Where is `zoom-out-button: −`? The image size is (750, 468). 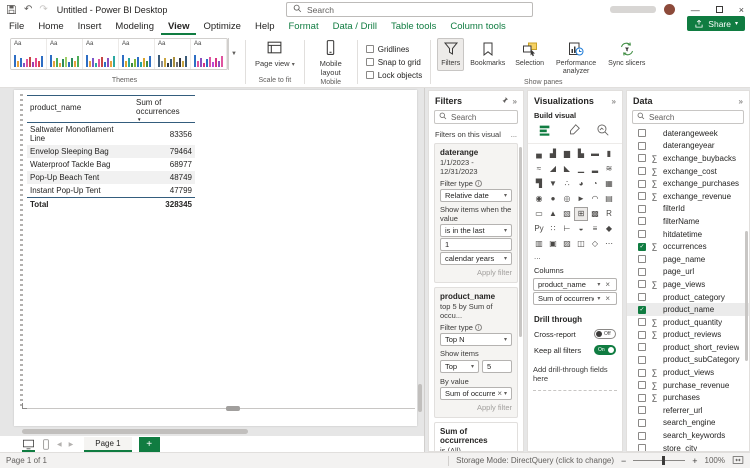 zoom-out-button: − is located at coordinates (623, 461).